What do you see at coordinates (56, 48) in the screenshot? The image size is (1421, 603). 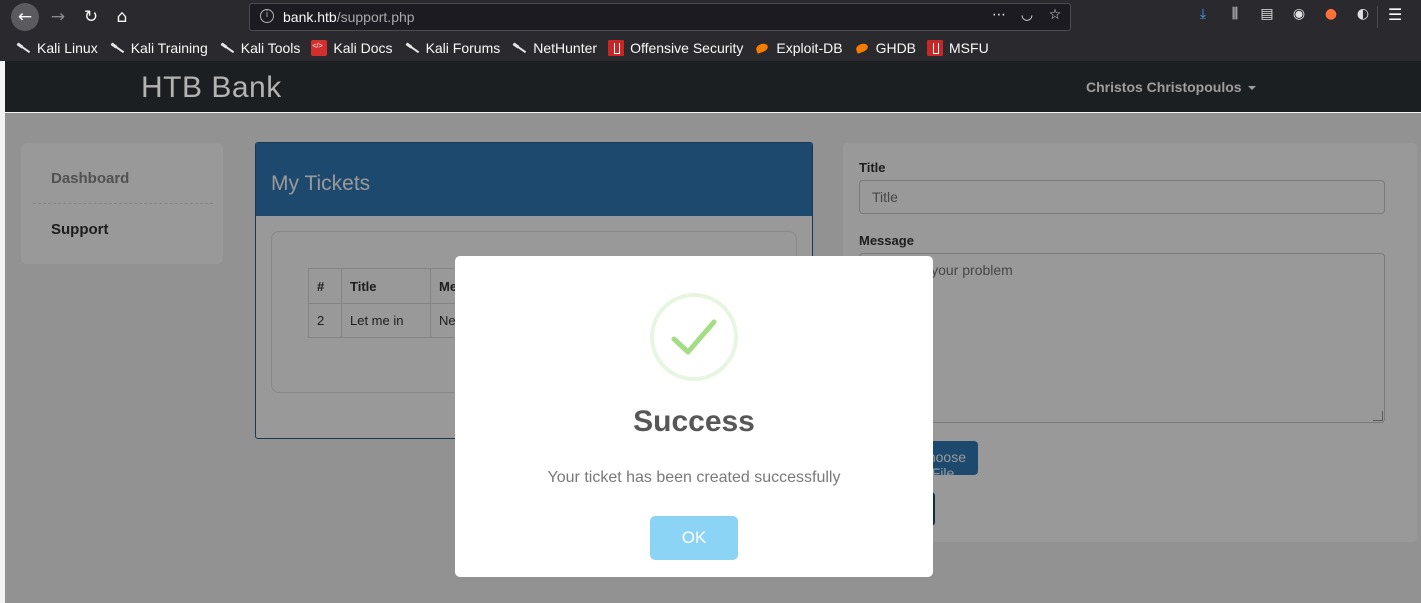 I see `bookmark-kali-linux: Kali Linux` at bounding box center [56, 48].